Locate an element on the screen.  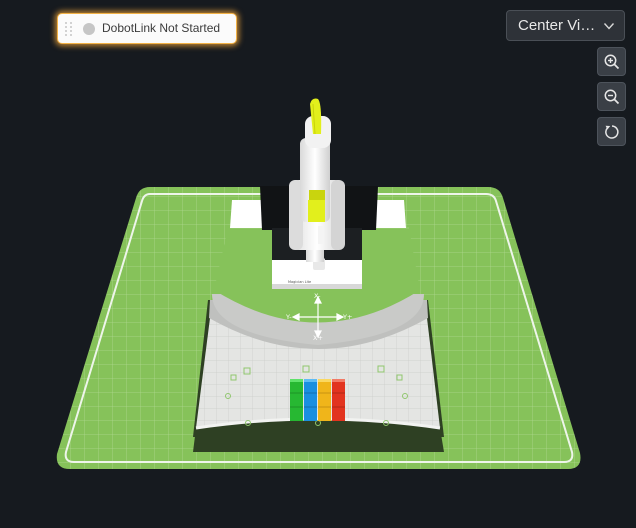
axis-label-y-minus: Y- is located at coordinates (288, 317).